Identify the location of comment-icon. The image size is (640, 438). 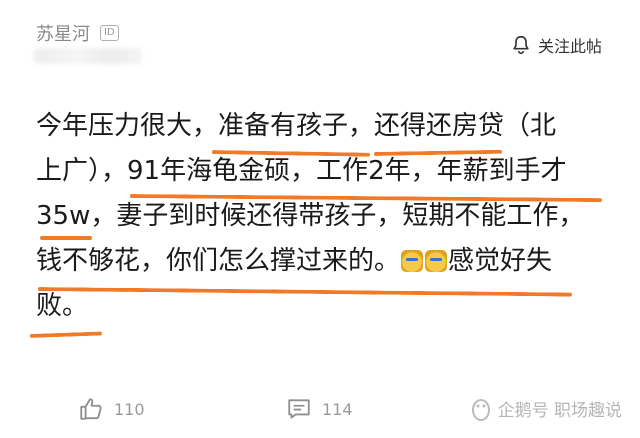
(299, 409).